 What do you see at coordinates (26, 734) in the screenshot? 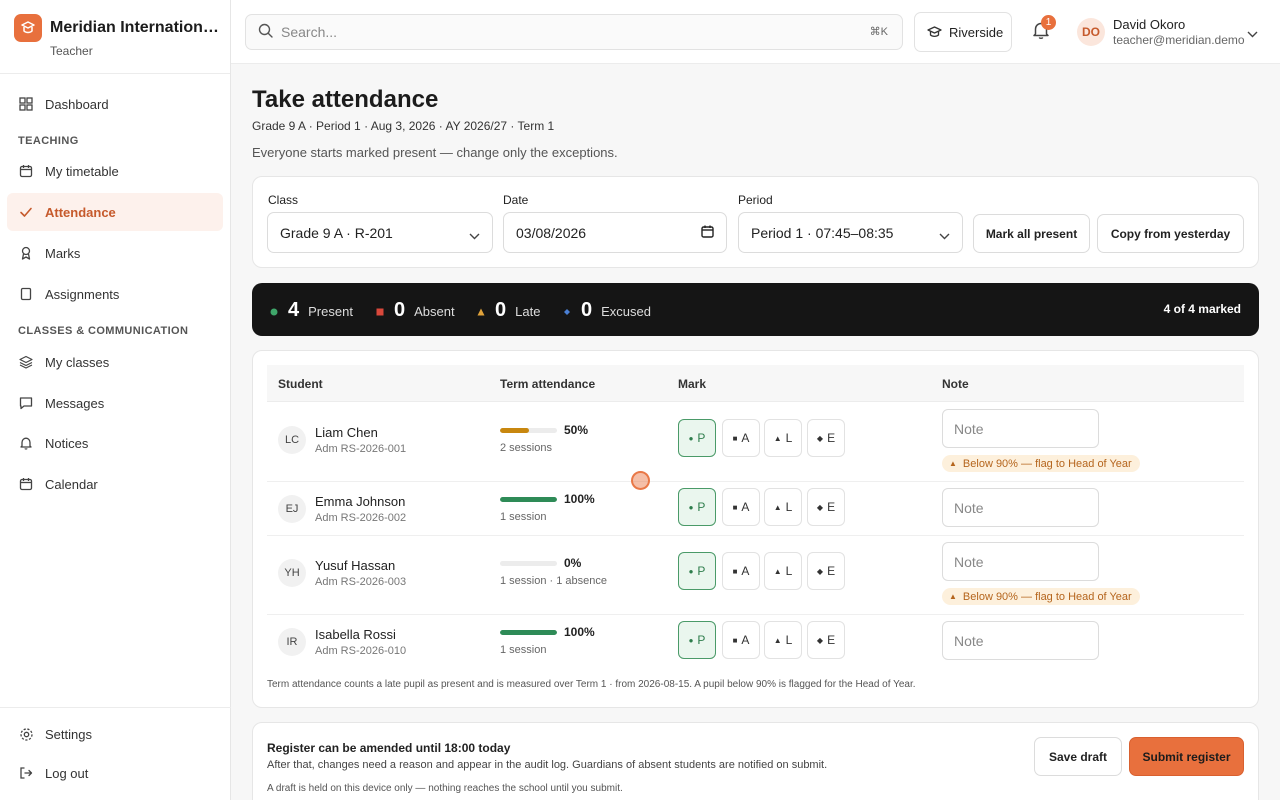
I see `gear-icon` at bounding box center [26, 734].